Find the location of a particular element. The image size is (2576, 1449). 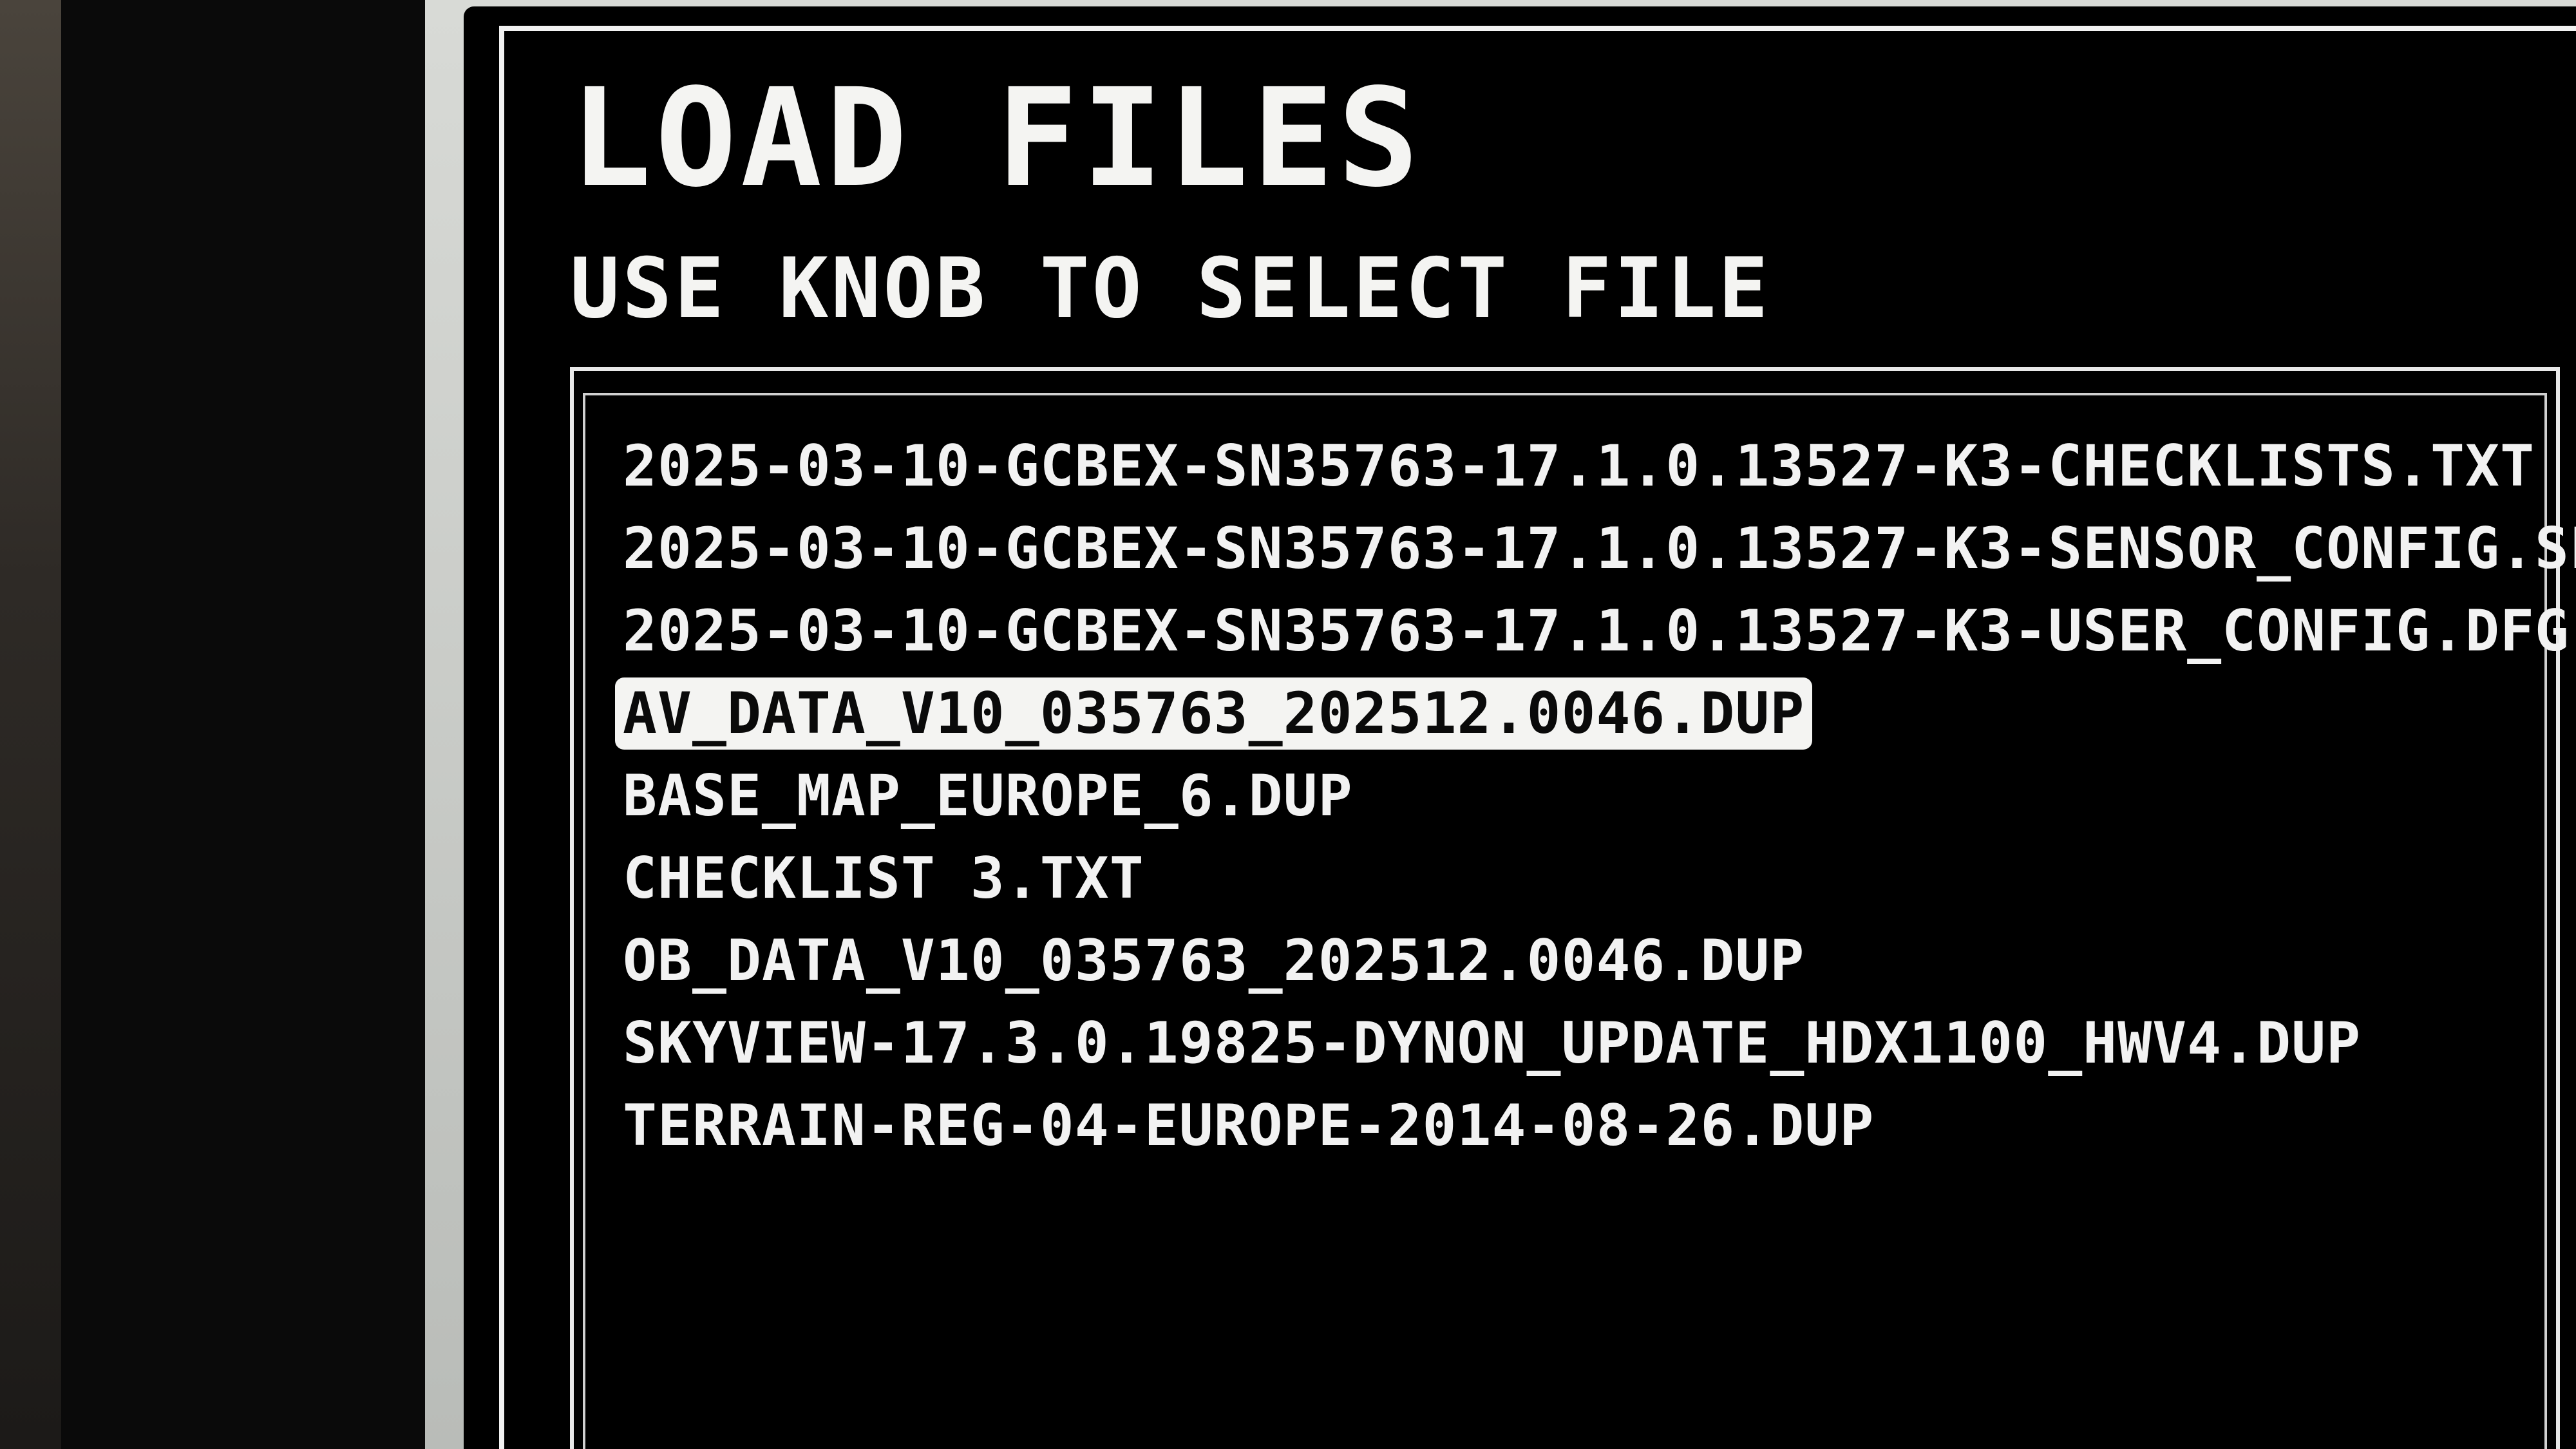

file-name: AV_DATA_V10_035763_202512.0046.DUP is located at coordinates (1214, 714).